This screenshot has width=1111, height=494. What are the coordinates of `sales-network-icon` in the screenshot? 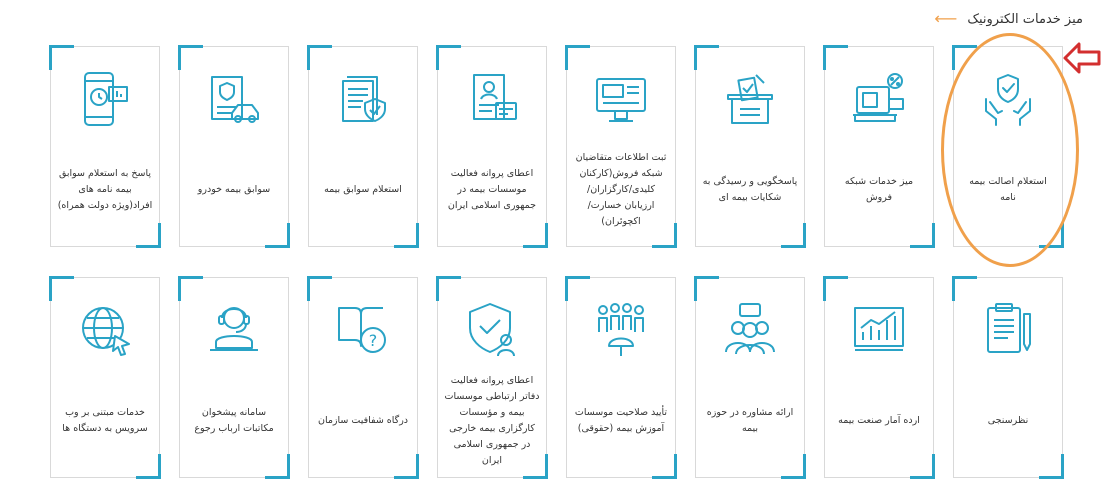 It's located at (878, 97).